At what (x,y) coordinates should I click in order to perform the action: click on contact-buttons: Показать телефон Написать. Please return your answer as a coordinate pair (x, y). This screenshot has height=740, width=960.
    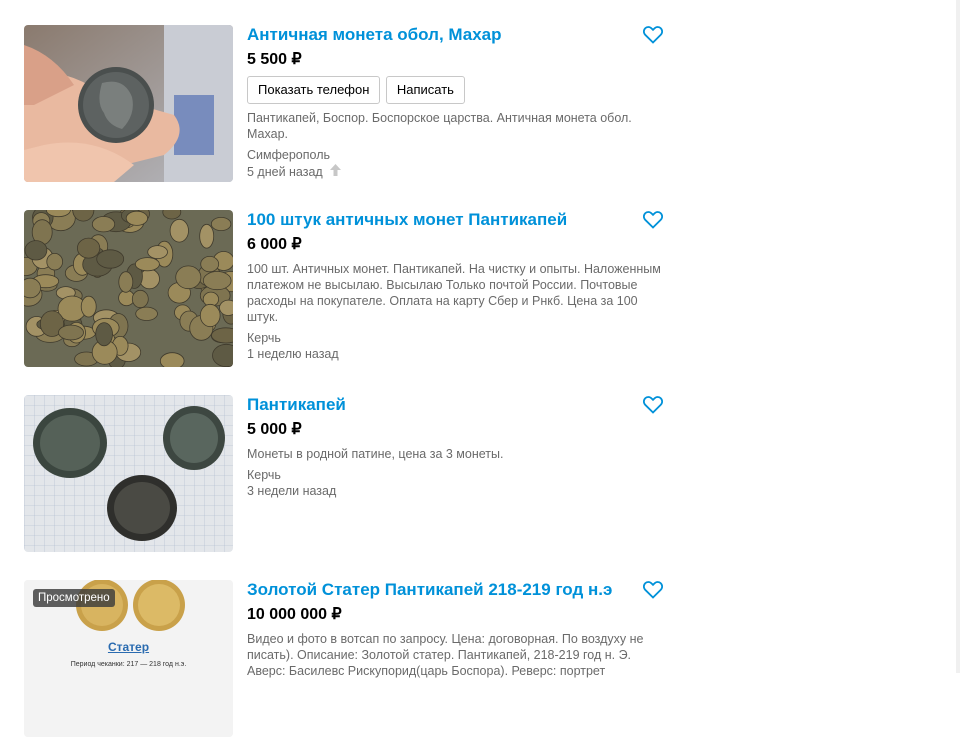
    Looking at the image, I should click on (457, 90).